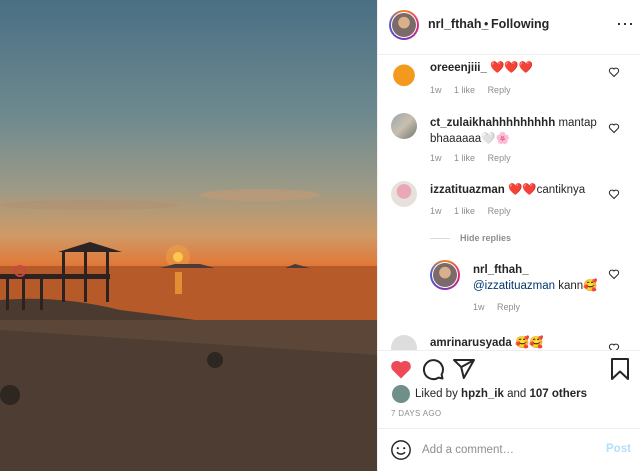 The image size is (640, 471). Describe the element at coordinates (492, 123) in the screenshot. I see `comment-username: ct_zulaikhahhhhhhhhh` at that location.